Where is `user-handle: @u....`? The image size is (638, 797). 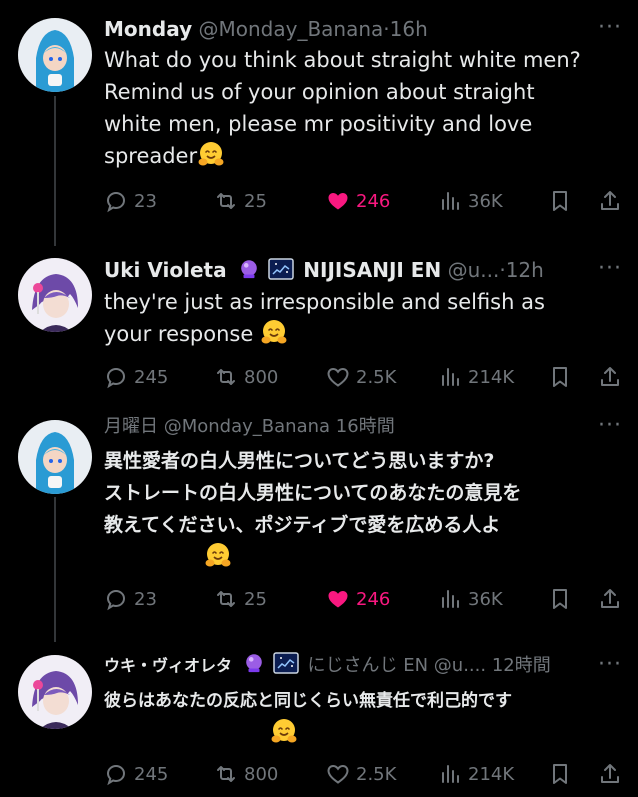
user-handle: @u.... is located at coordinates (460, 665).